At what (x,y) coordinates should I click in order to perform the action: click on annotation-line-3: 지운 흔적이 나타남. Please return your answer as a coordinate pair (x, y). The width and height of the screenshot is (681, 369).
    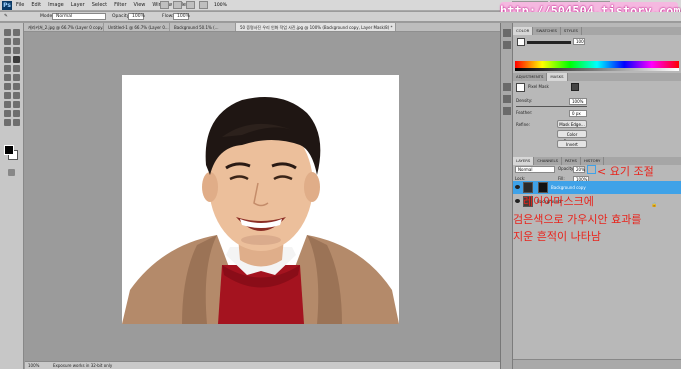
    Looking at the image, I should click on (557, 236).